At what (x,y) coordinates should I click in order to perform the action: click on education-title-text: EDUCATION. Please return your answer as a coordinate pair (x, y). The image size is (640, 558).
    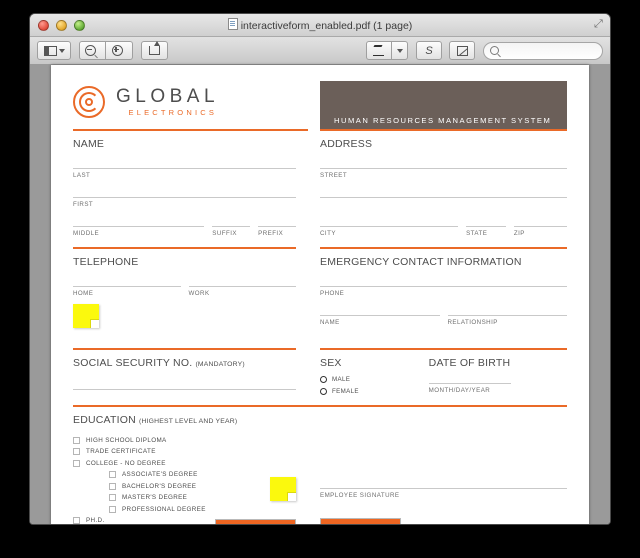
    Looking at the image, I should click on (104, 420).